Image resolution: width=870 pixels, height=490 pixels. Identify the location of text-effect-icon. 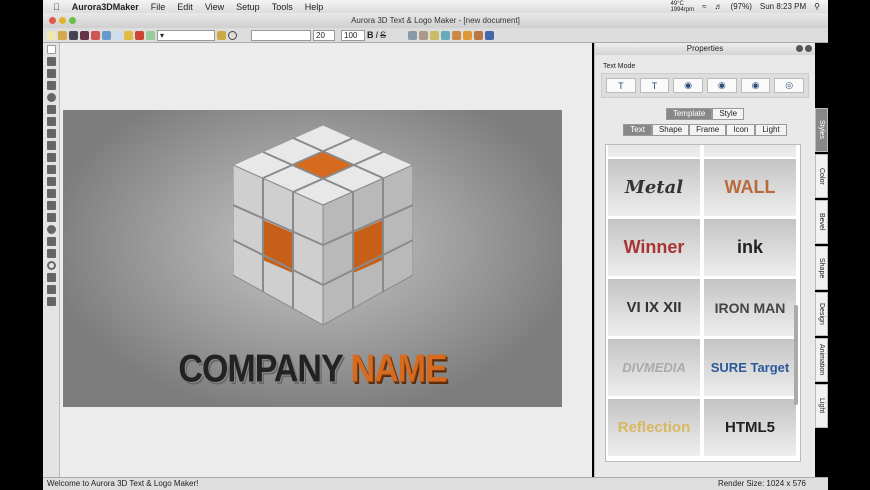
(457, 35).